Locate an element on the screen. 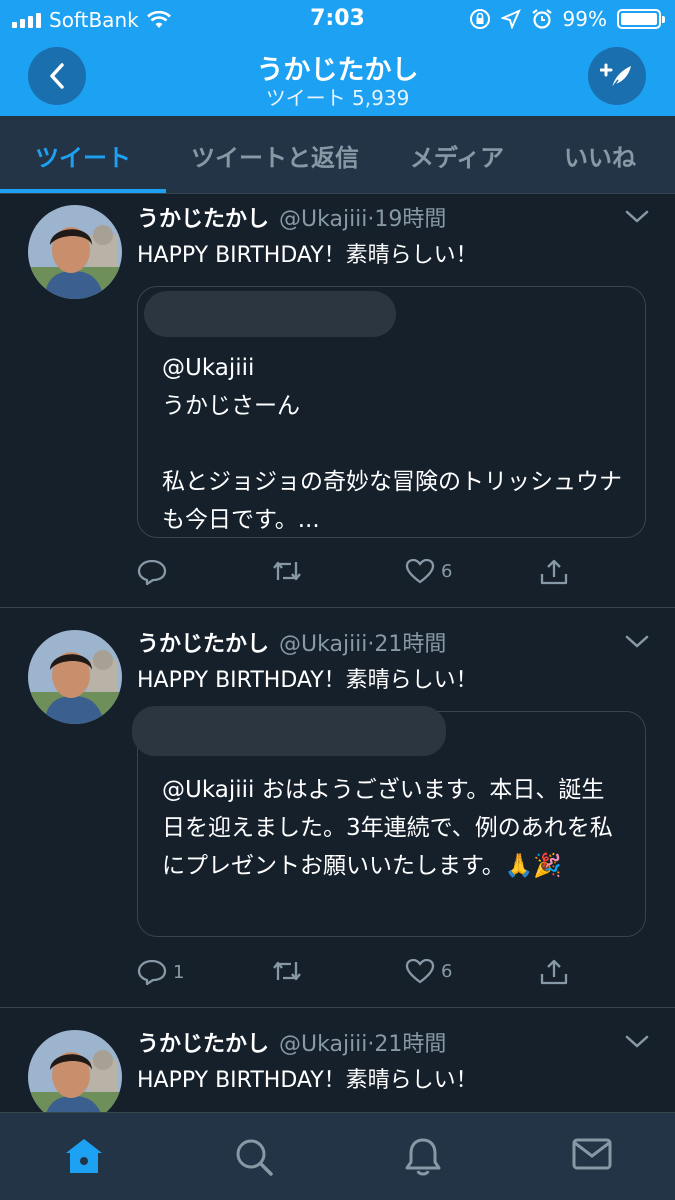  app-header: SoftBank 7:03 99% うかじたかし ツイート 5,939 is located at coordinates (337, 58).